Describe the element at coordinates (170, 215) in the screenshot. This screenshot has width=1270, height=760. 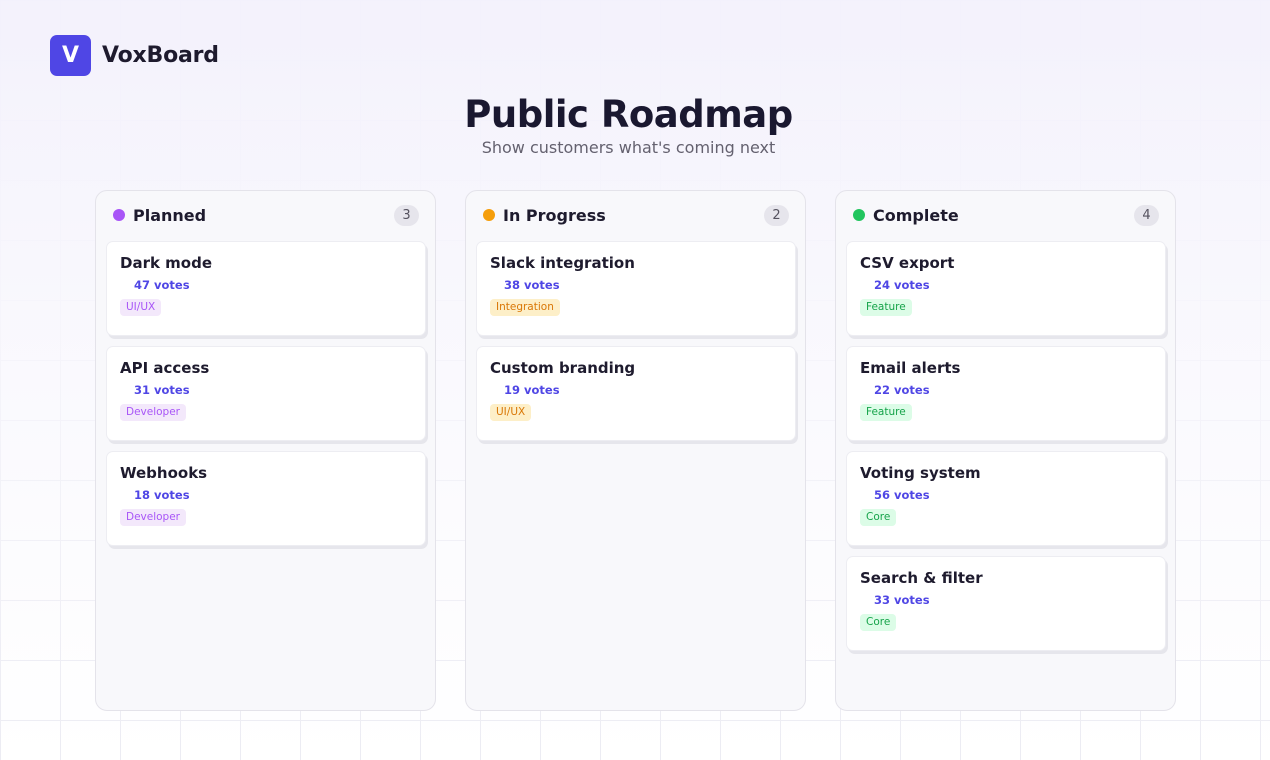
I see `column-title: Planned` at that location.